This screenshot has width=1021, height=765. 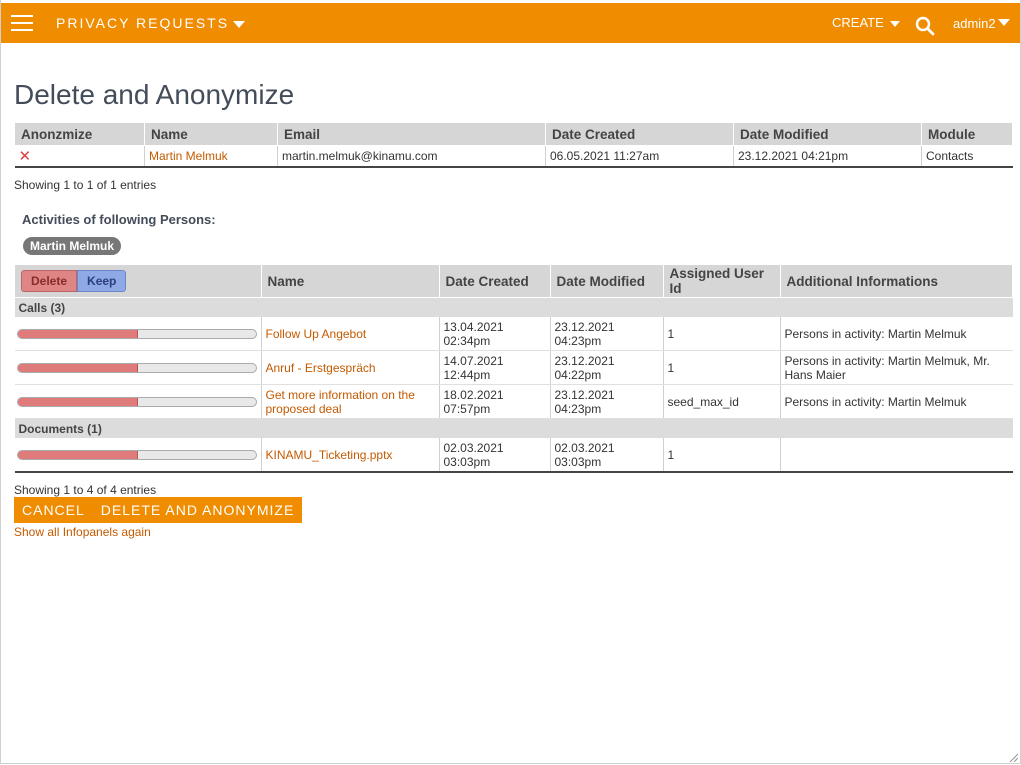 I want to click on additional-info, so click(x=896, y=455).